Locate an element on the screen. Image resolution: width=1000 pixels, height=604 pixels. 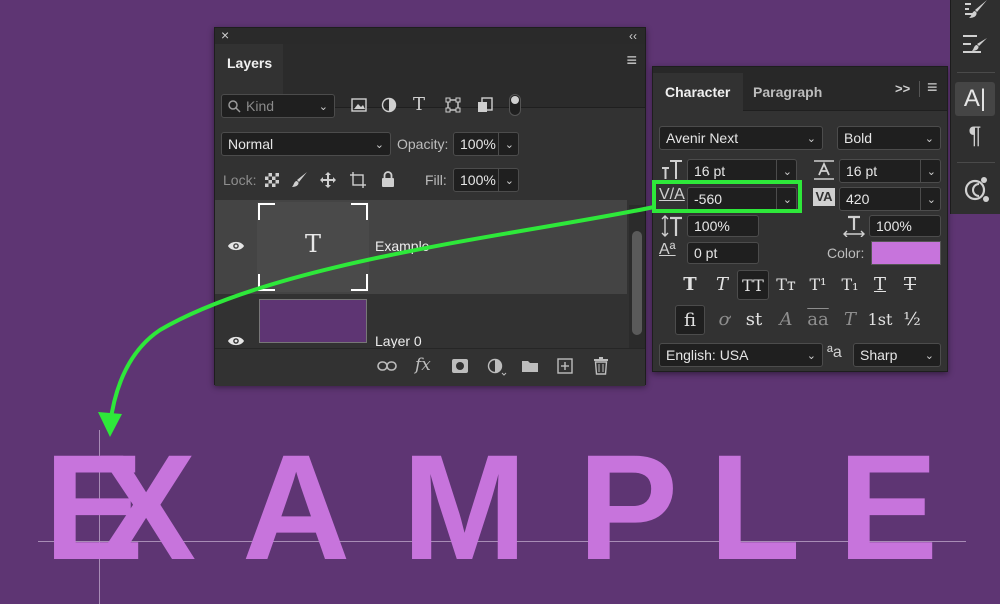
font-family-select: Avenir Next ⌄ is located at coordinates (741, 138).